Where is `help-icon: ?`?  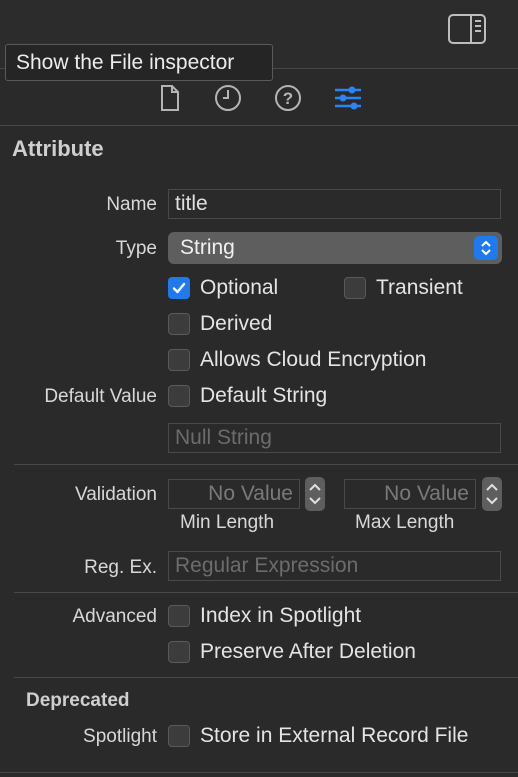 help-icon: ? is located at coordinates (288, 98).